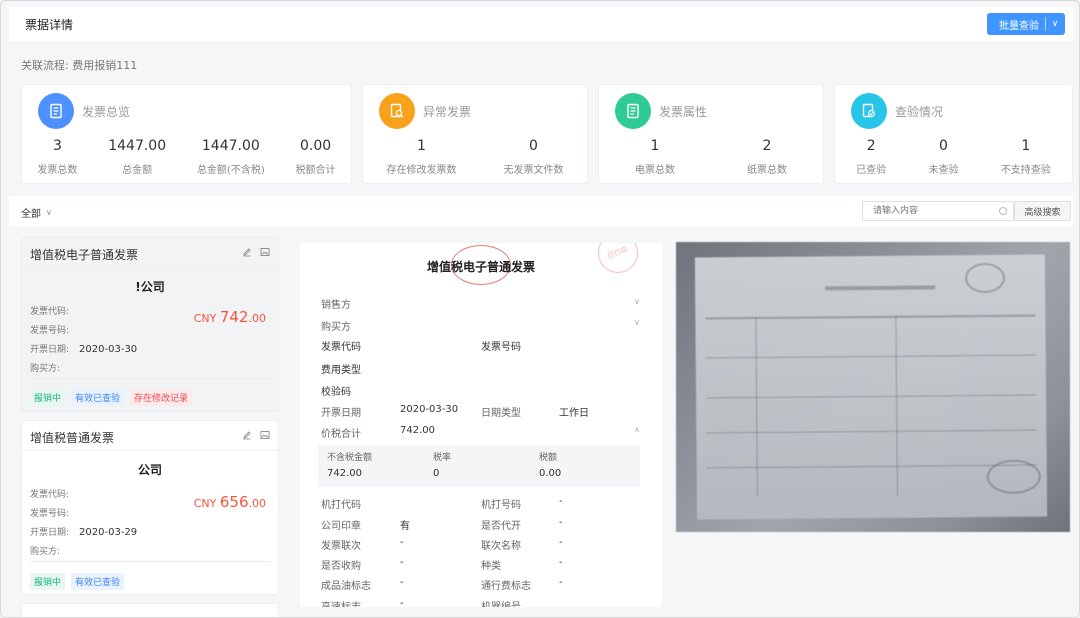 This screenshot has height=618, width=1080. I want to click on page-header: 票据详情 批量查验 ∨, so click(541, 24).